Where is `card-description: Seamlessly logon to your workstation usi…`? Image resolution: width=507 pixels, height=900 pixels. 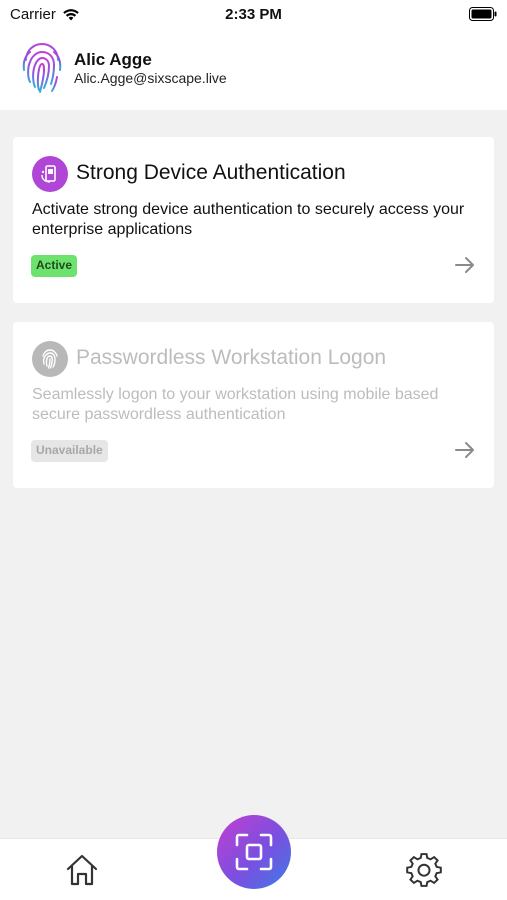 card-description: Seamlessly logon to your workstation usi… is located at coordinates (235, 404).